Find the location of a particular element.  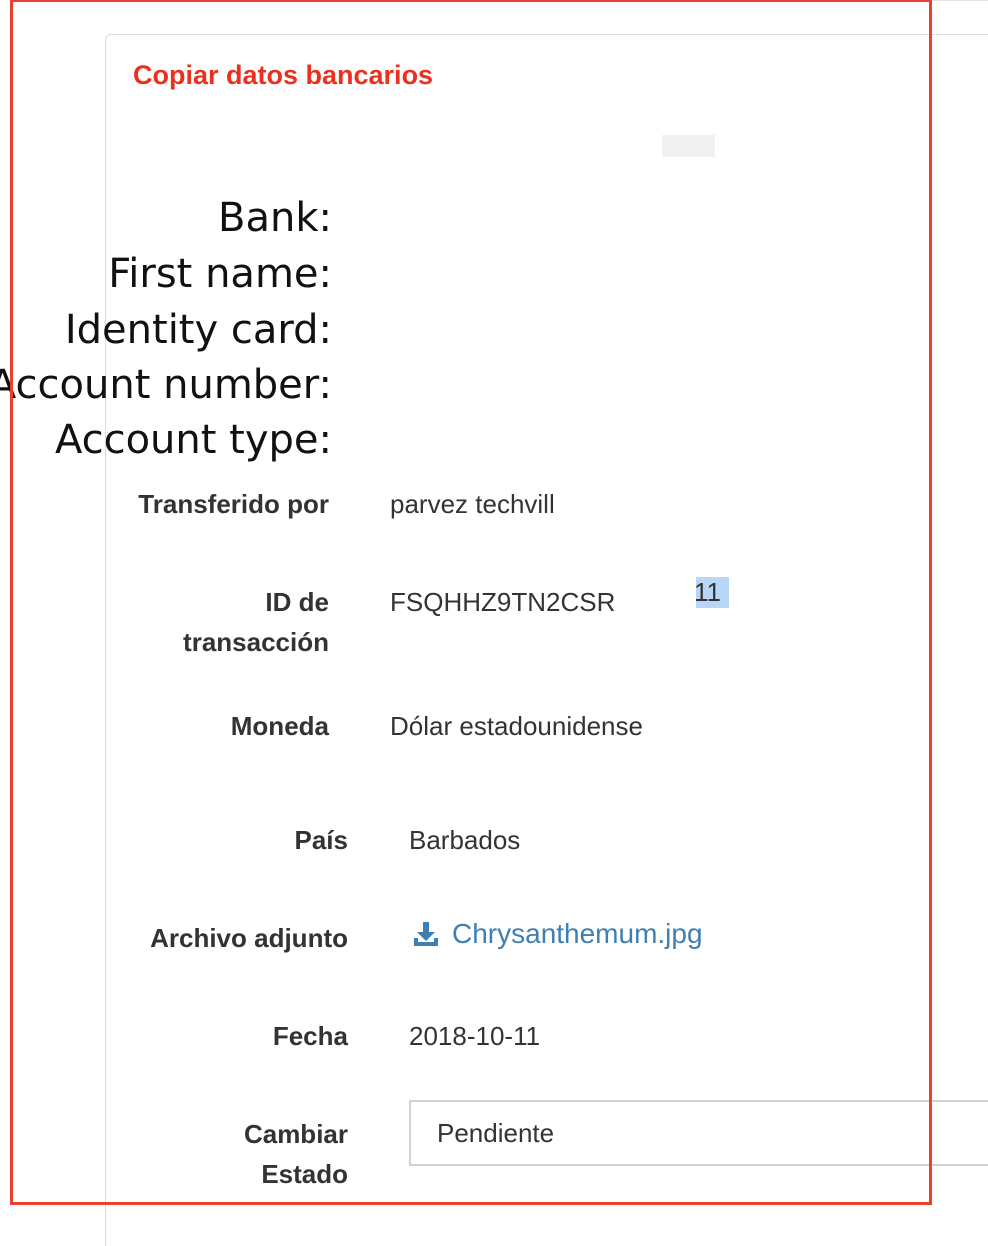

transaction-id-label-line1: ID de is located at coordinates (297, 602).